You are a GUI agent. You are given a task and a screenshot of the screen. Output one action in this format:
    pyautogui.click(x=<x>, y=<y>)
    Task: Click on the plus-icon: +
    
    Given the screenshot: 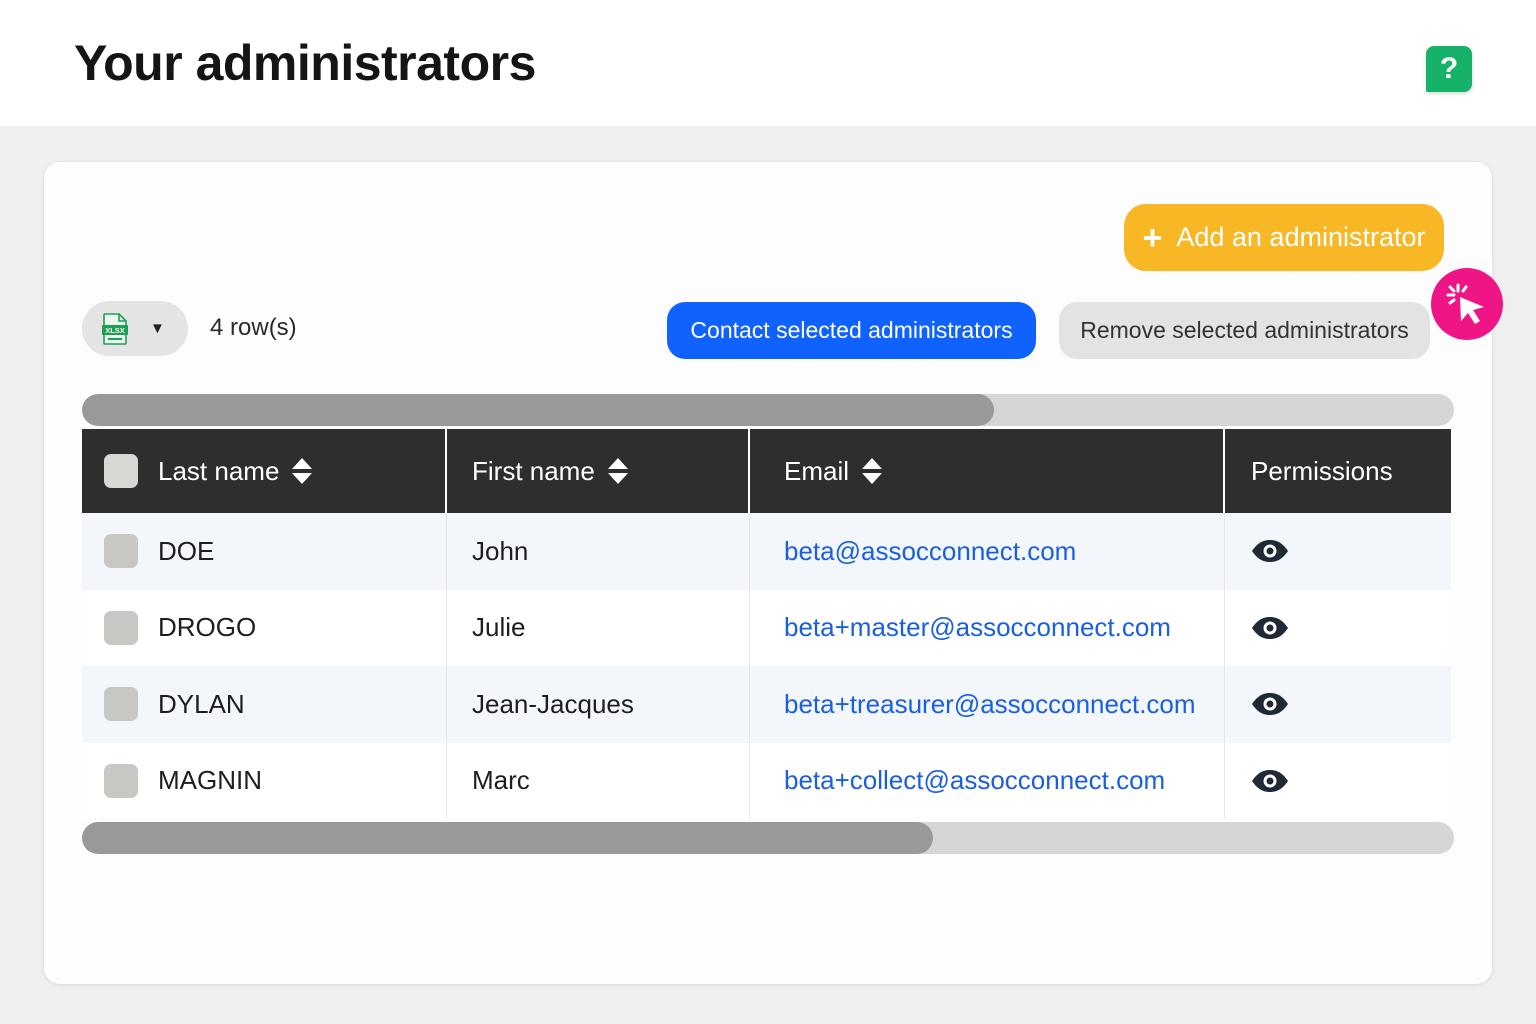 What is the action you would take?
    pyautogui.click(x=1152, y=237)
    